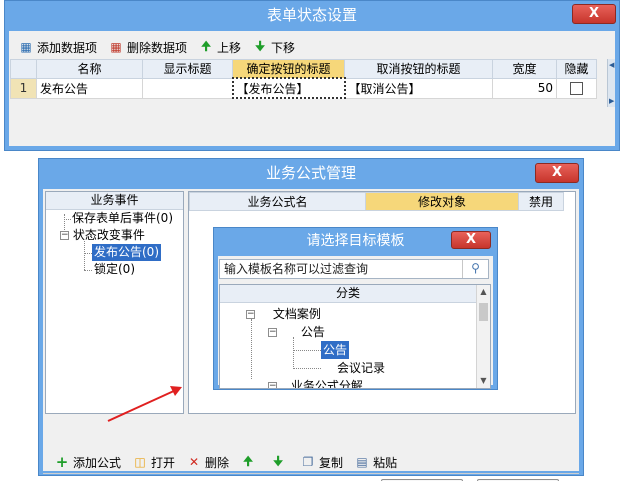 Image resolution: width=624 pixels, height=481 pixels. Describe the element at coordinates (288, 69) in the screenshot. I see `column-header-selected: 确定按钮的标题` at that location.